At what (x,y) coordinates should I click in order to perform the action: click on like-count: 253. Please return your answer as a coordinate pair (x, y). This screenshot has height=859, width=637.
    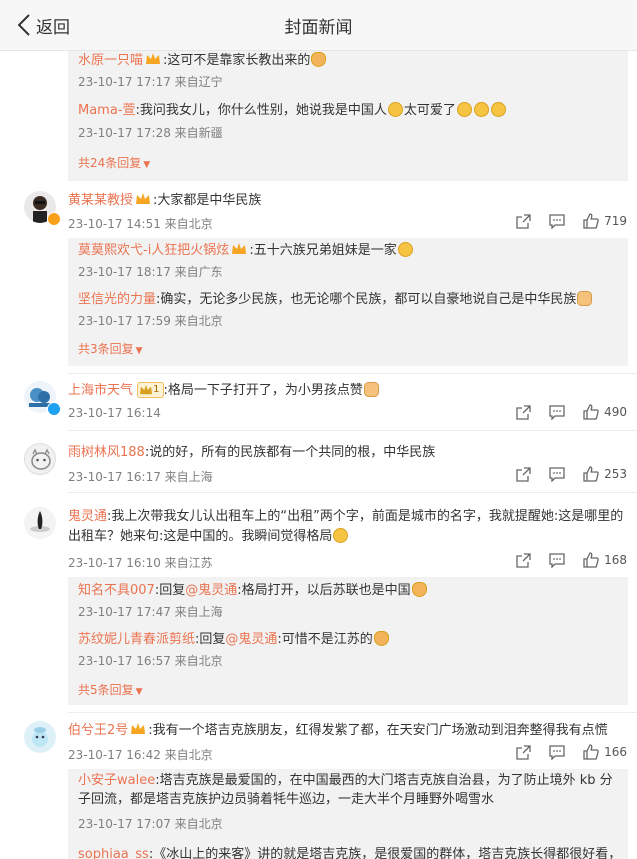
    Looking at the image, I should click on (615, 474).